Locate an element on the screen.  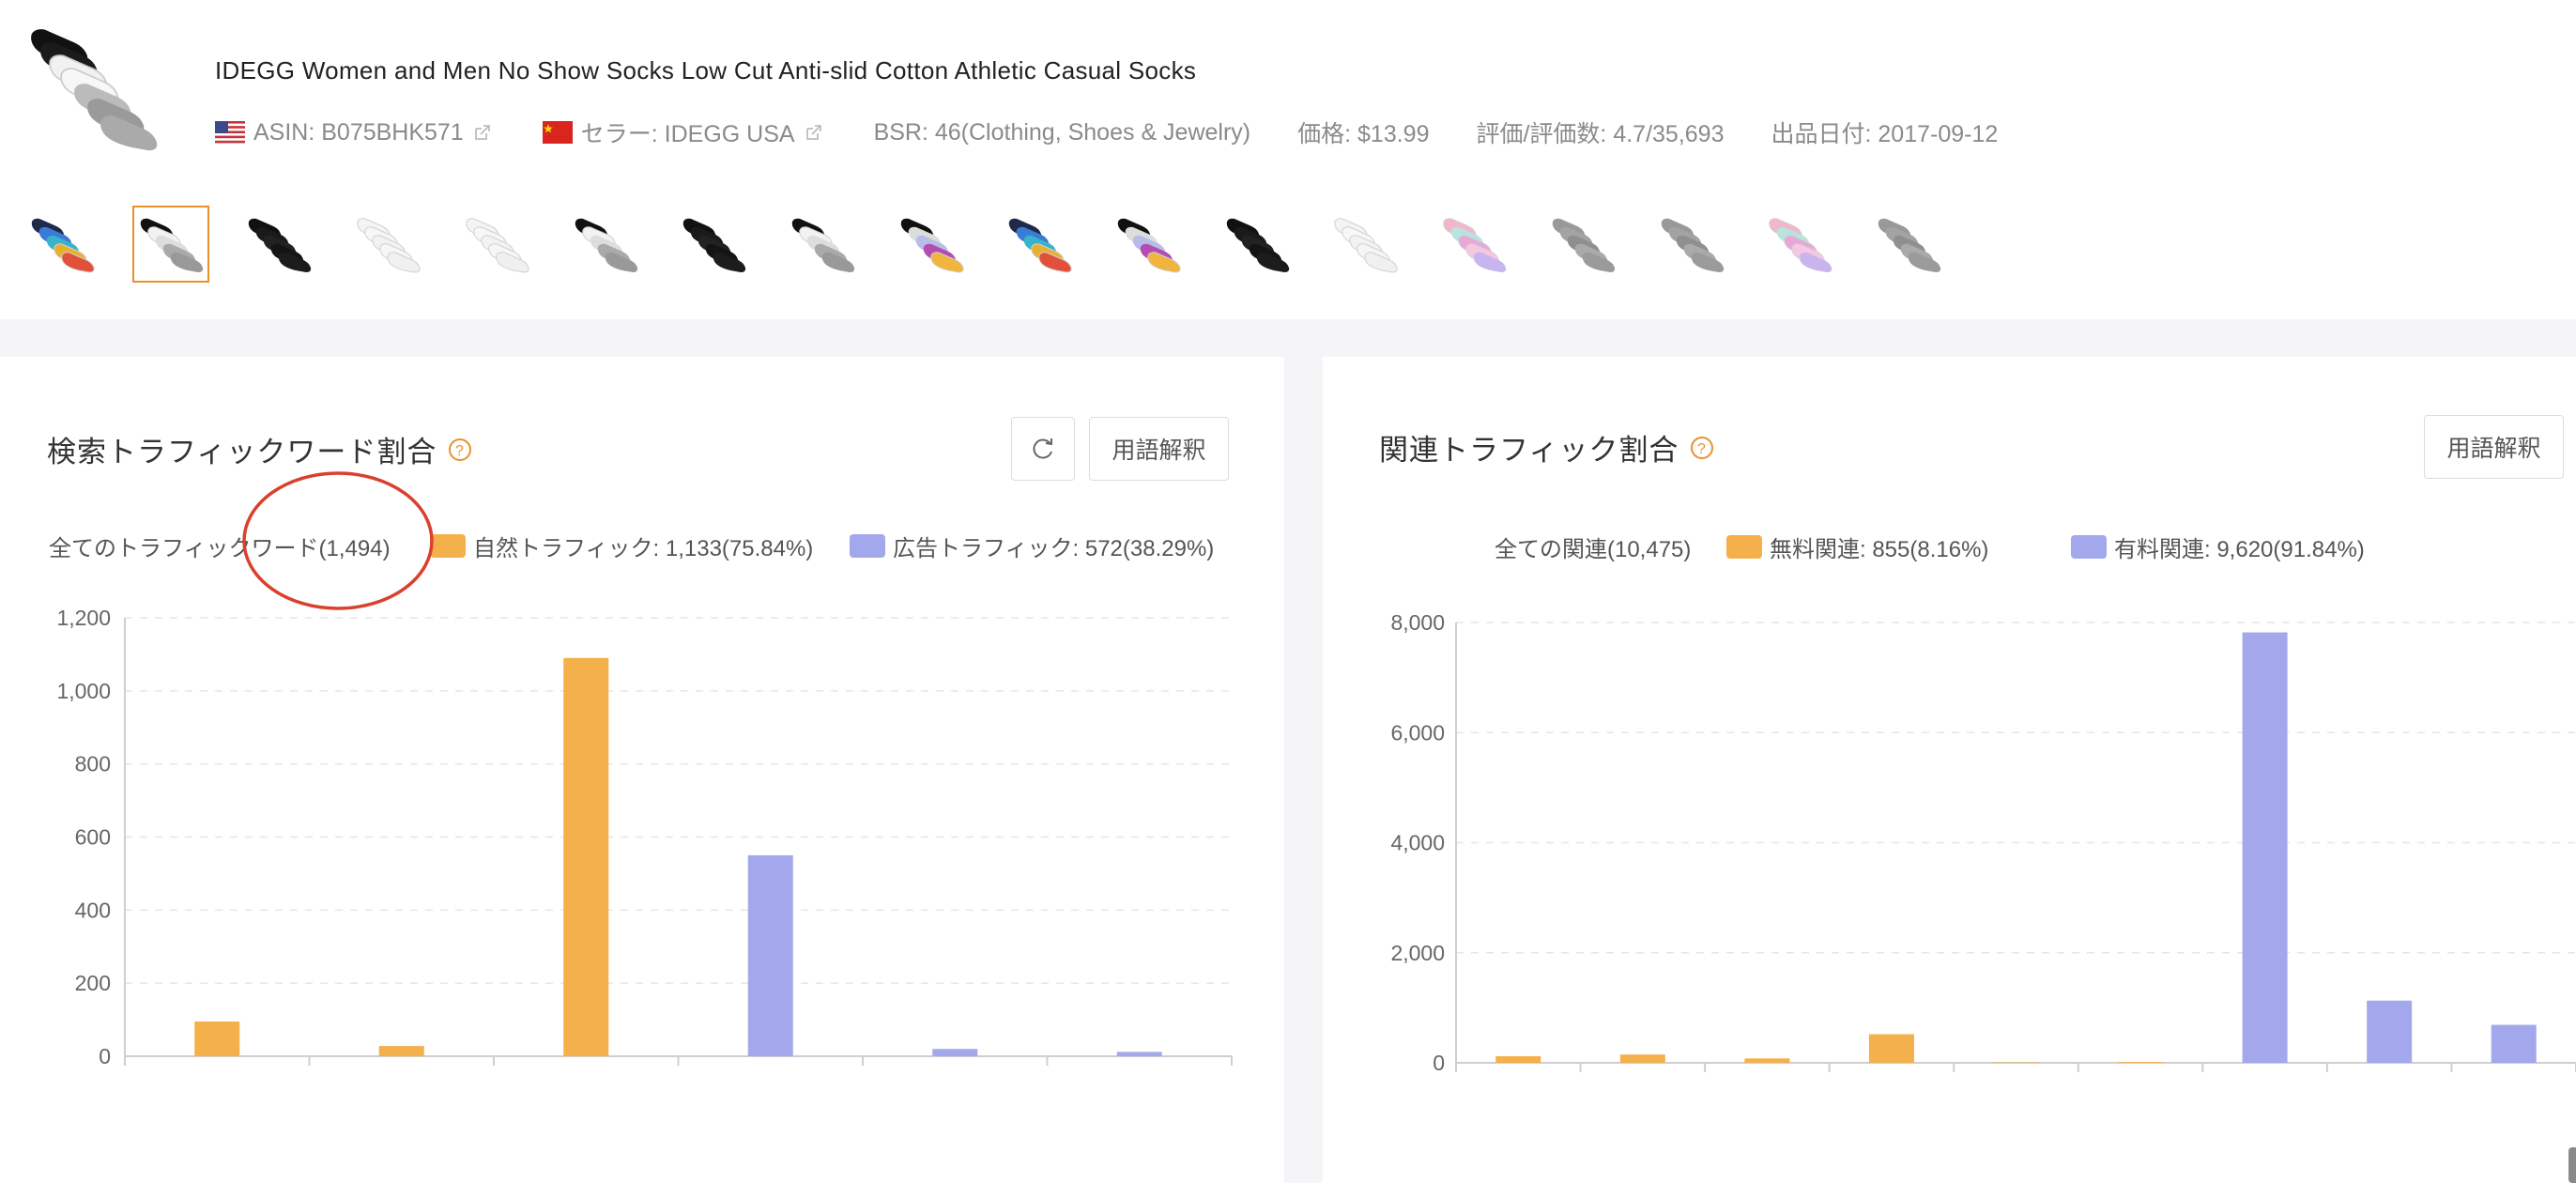
legend-paid-related: 有料関連: 9,620(91.84%) is located at coordinates (2218, 546).